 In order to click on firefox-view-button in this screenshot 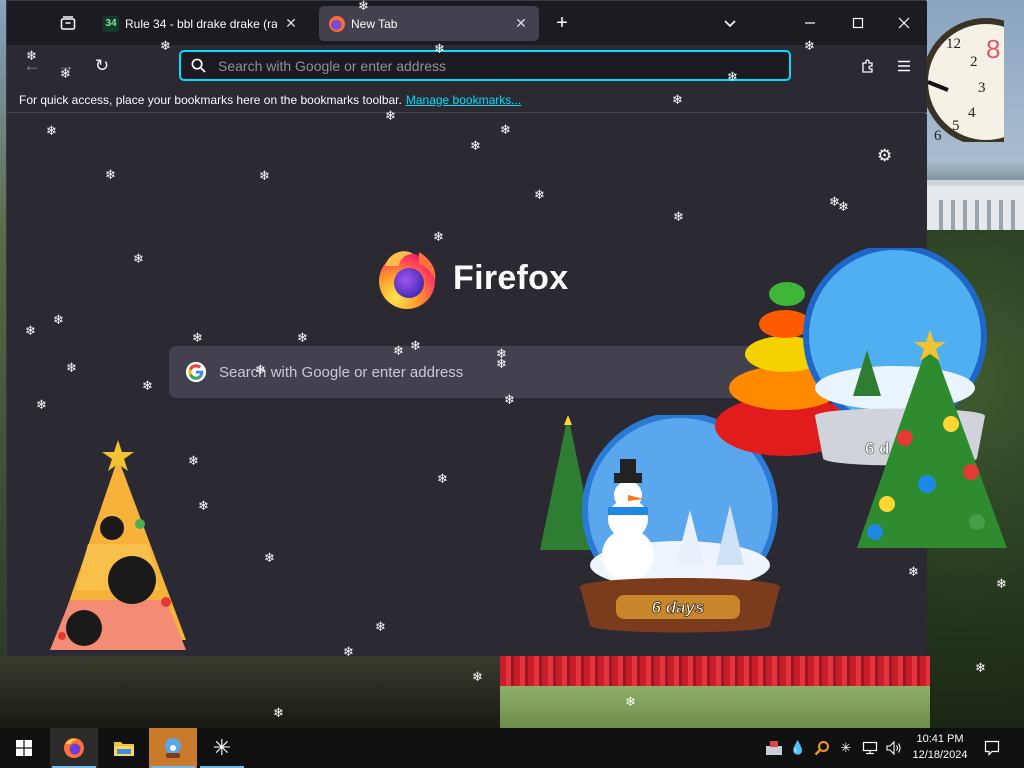, I will do `click(68, 23)`.